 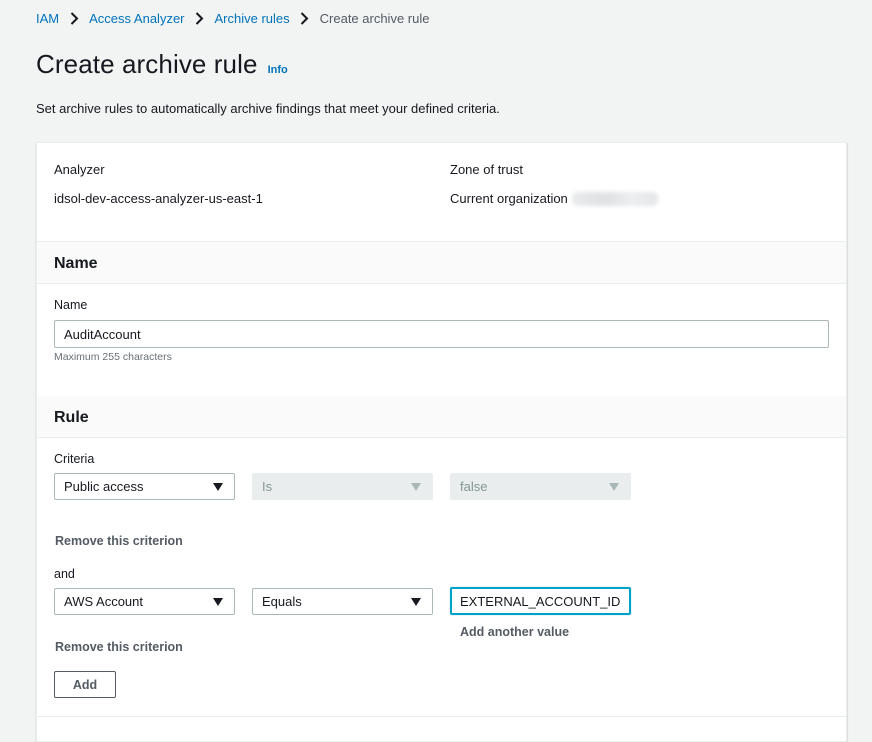 I want to click on zone-of-trust-column: Zone of trust Current organization, so click(x=554, y=184).